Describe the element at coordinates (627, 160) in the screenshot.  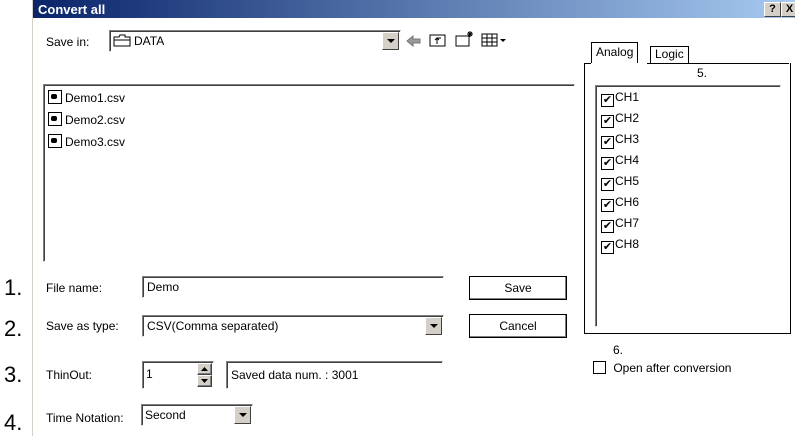
I see `channel-label: CH4` at that location.